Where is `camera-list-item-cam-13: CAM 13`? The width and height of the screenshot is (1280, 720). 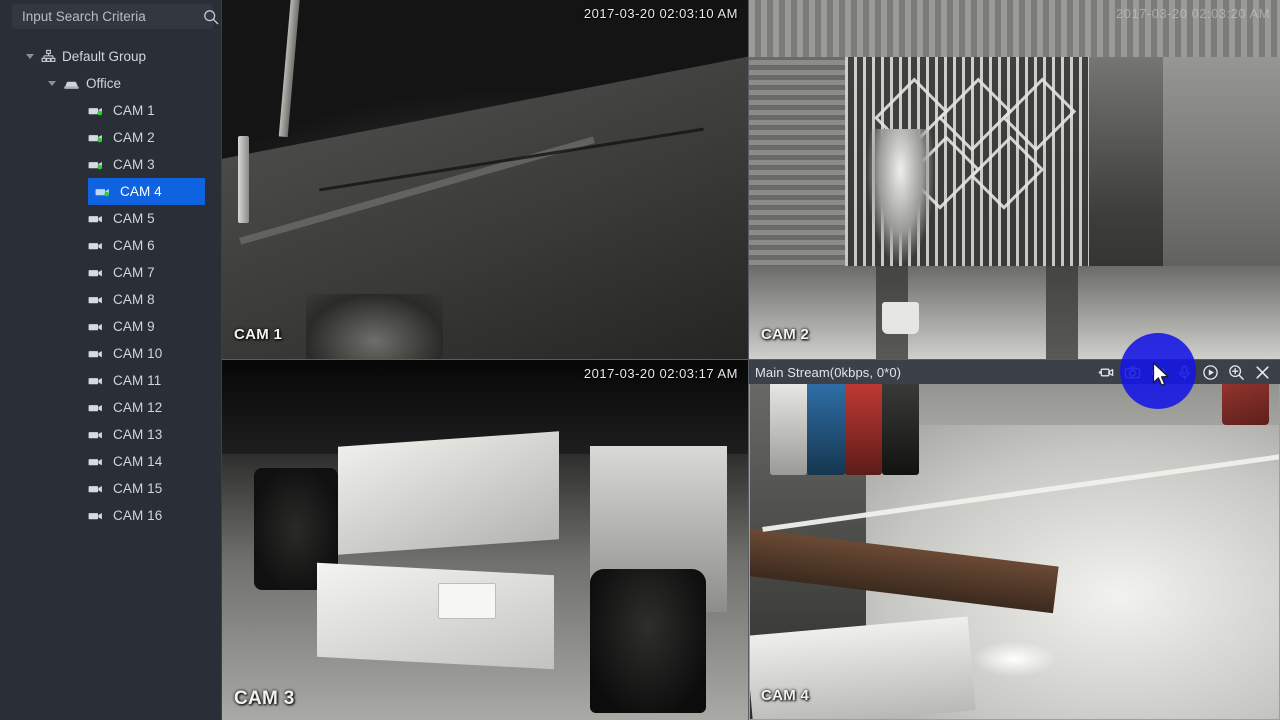
camera-list-item-cam-13: CAM 13 is located at coordinates (110, 434).